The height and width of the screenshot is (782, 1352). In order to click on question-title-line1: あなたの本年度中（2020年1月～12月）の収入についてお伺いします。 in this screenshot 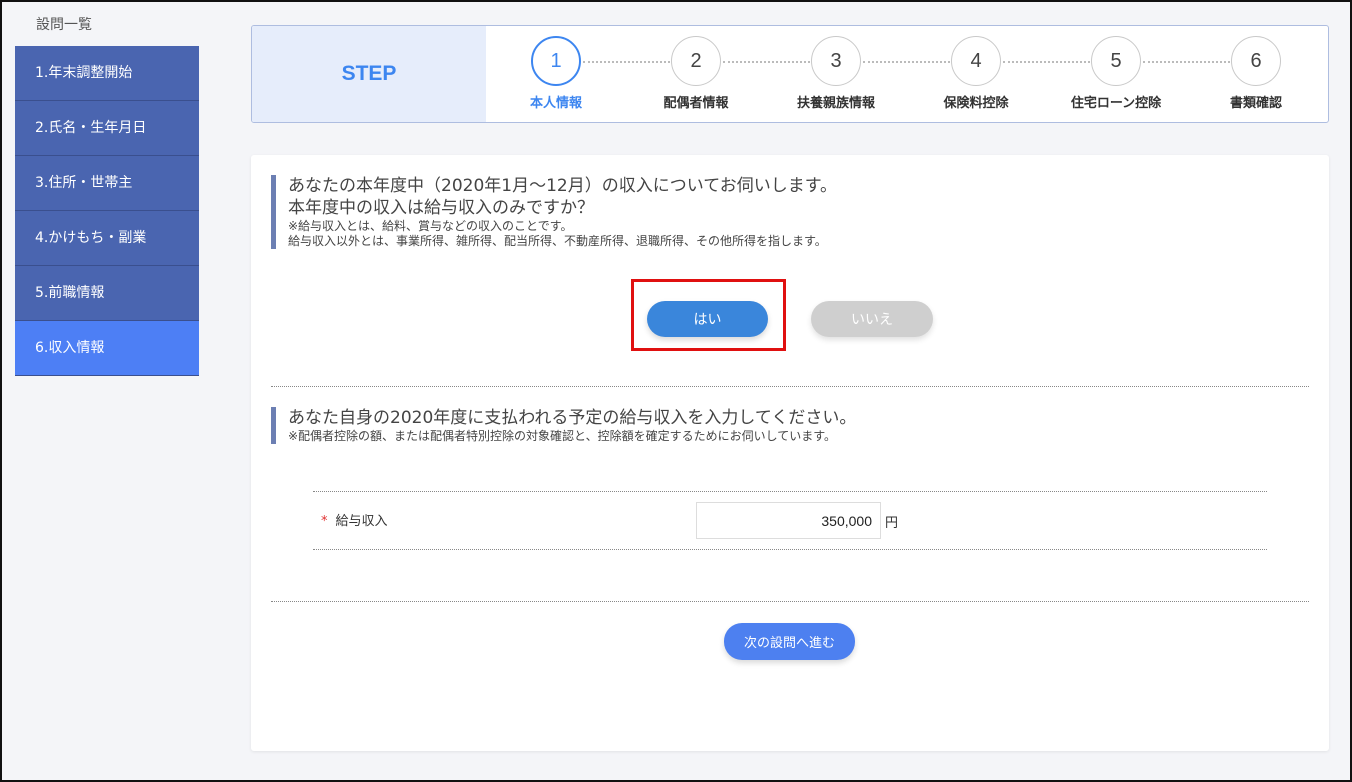, I will do `click(562, 186)`.